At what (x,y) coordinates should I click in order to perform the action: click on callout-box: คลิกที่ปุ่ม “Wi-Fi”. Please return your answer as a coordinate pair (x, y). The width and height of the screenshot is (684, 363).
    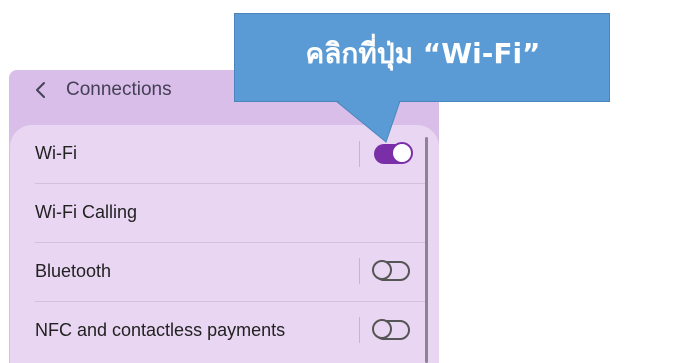
    Looking at the image, I should click on (422, 57).